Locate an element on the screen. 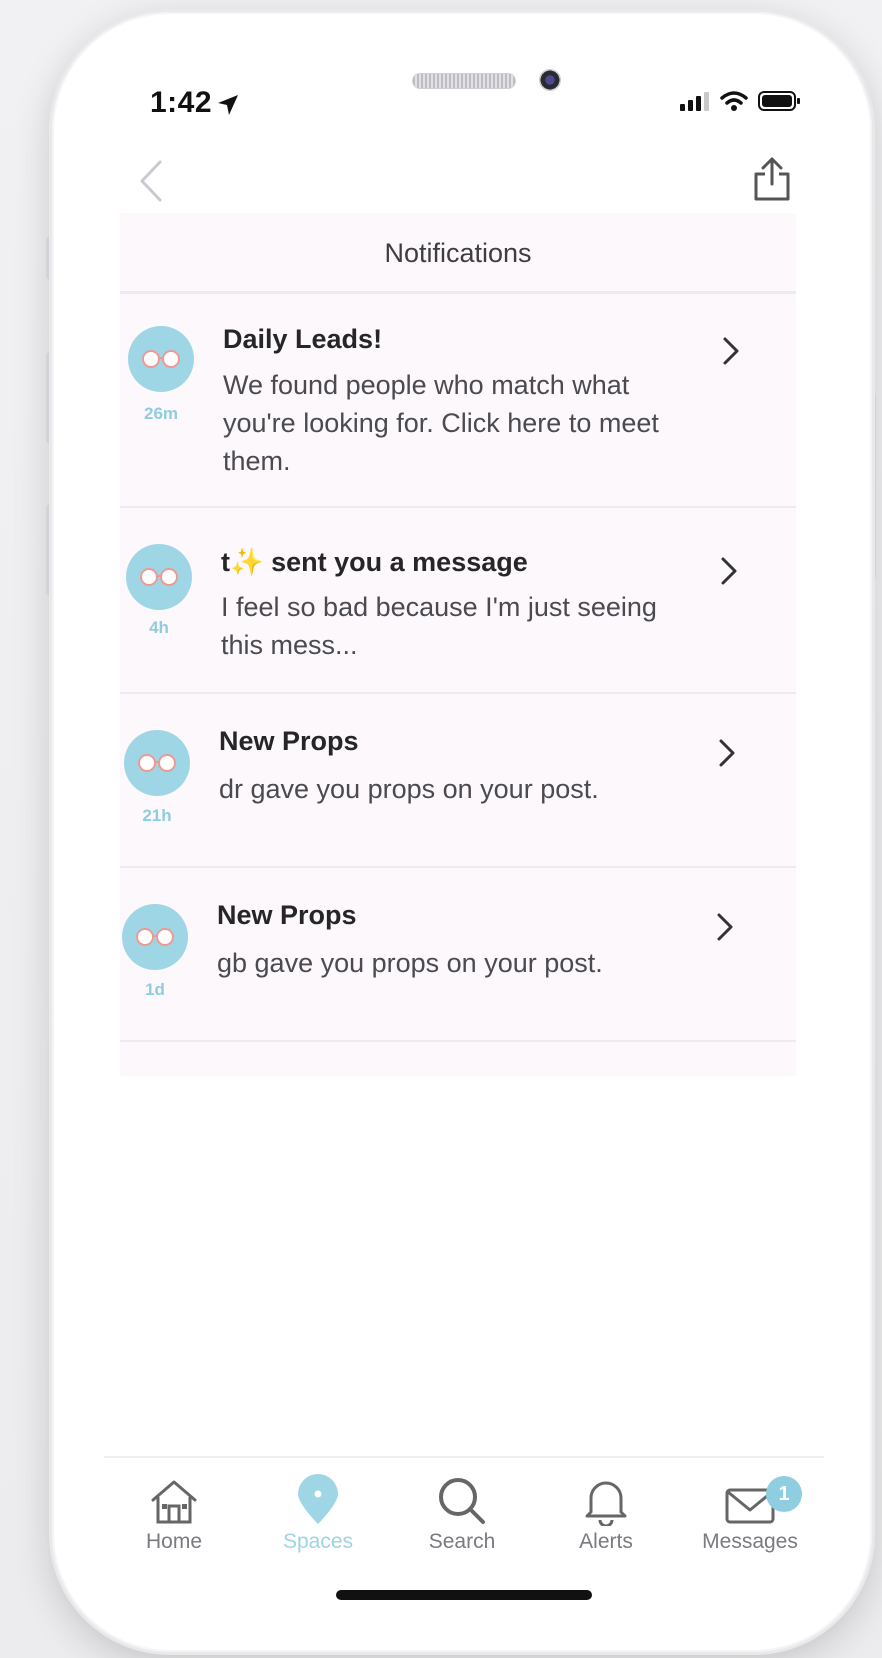 This screenshot has width=882, height=1658. tab-home: Home is located at coordinates (174, 1511).